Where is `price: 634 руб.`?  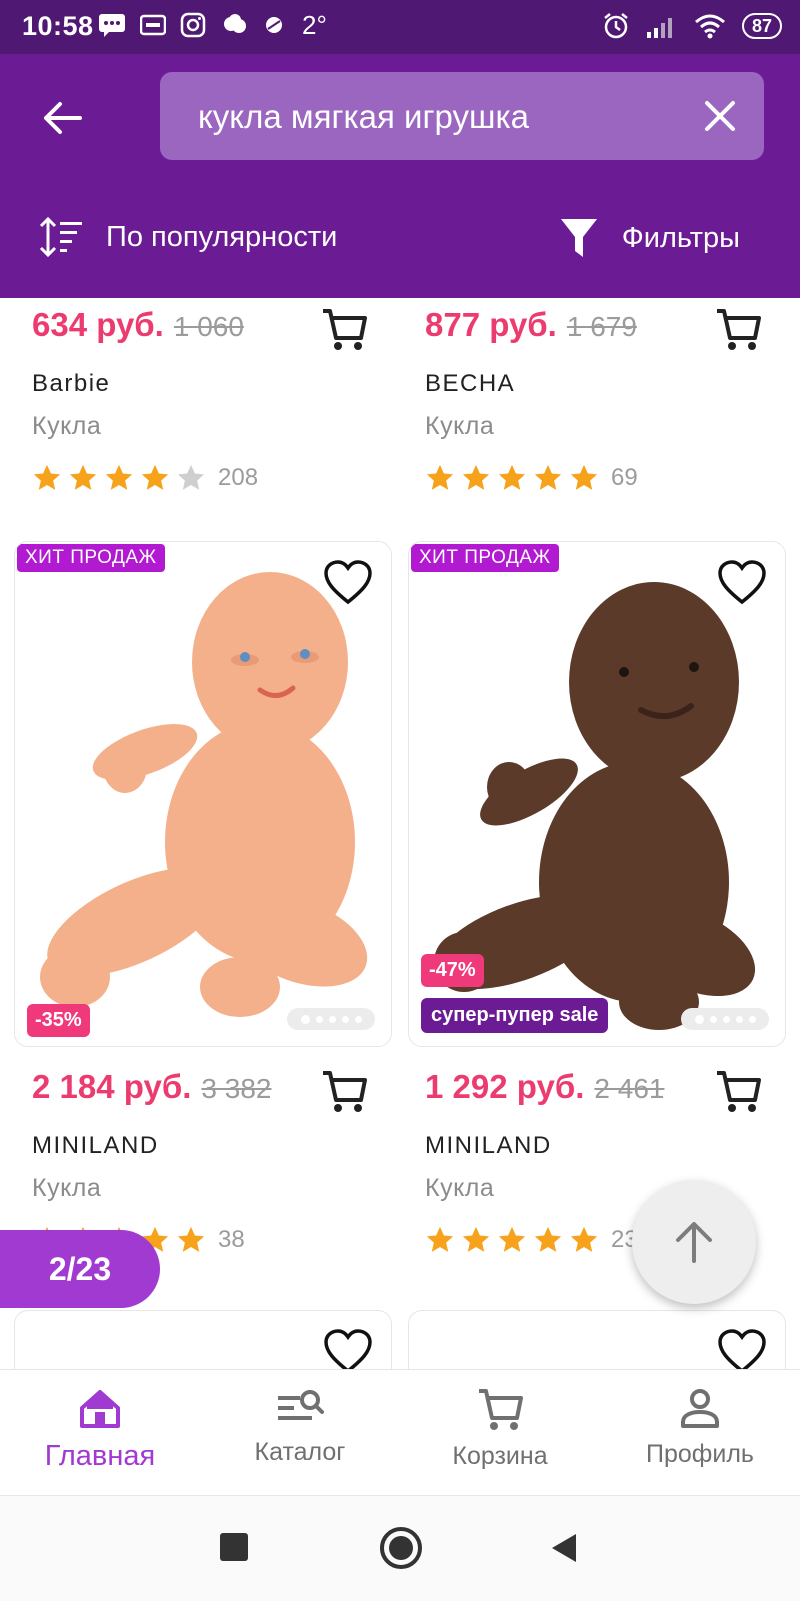
price: 634 руб. is located at coordinates (98, 324).